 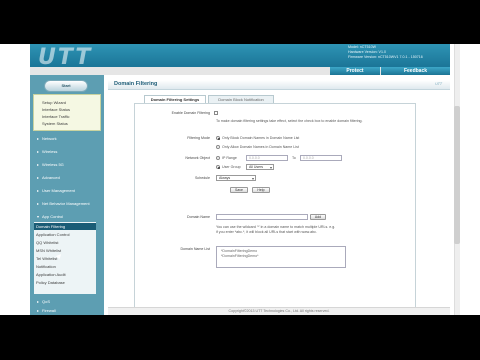 What do you see at coordinates (218, 158) in the screenshot?
I see `ip-range-radio` at bounding box center [218, 158].